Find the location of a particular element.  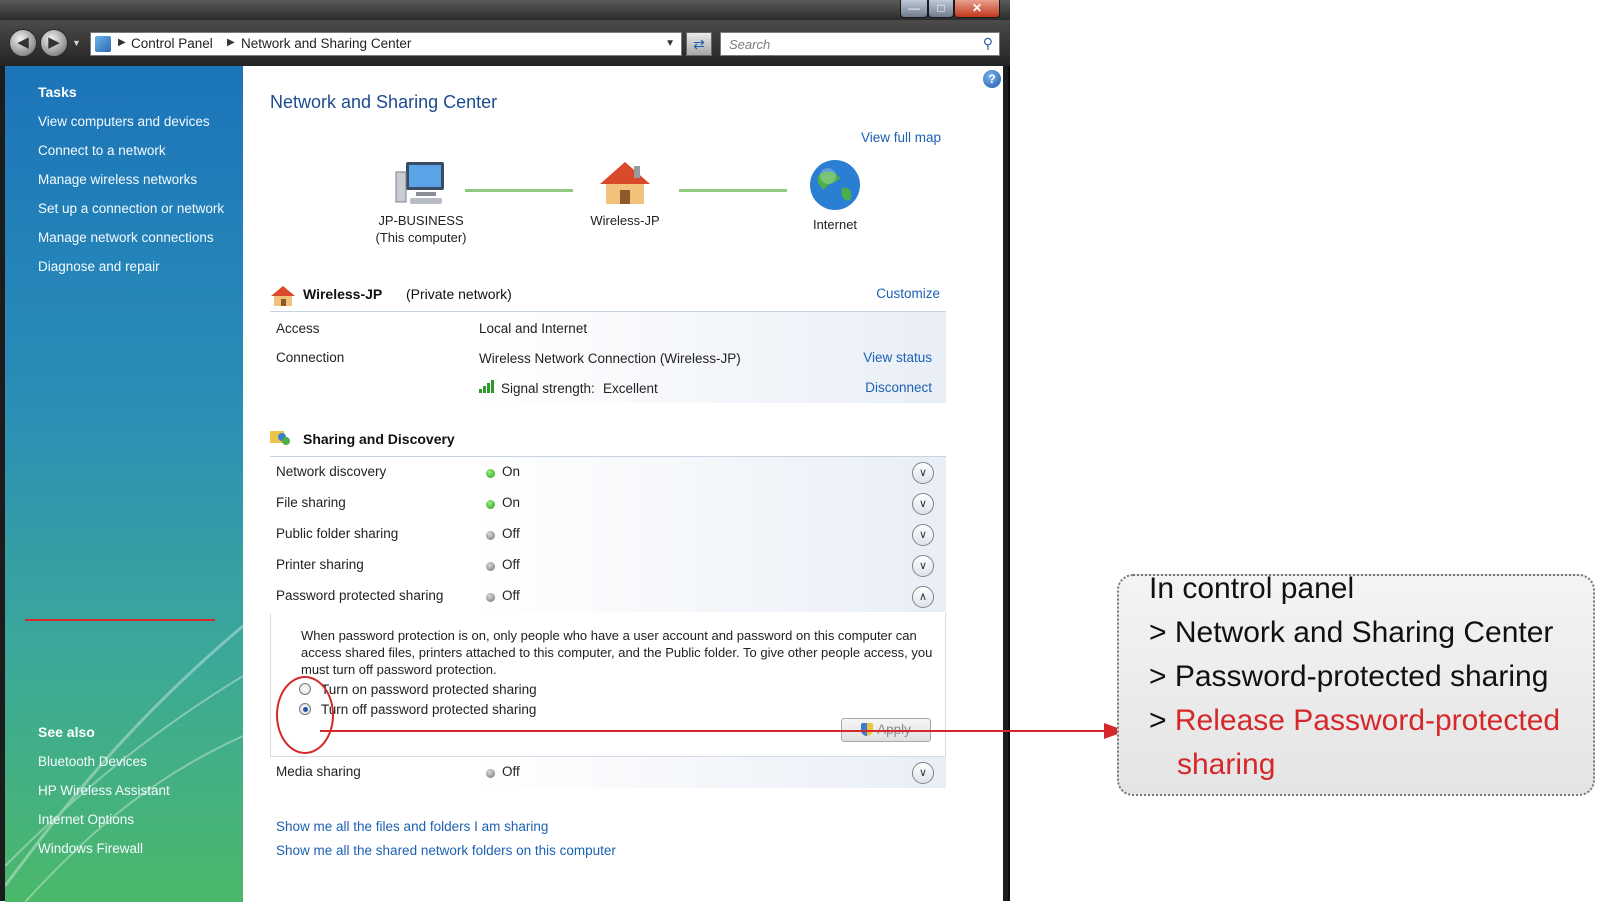

view-status-link: View status is located at coordinates (897, 357).